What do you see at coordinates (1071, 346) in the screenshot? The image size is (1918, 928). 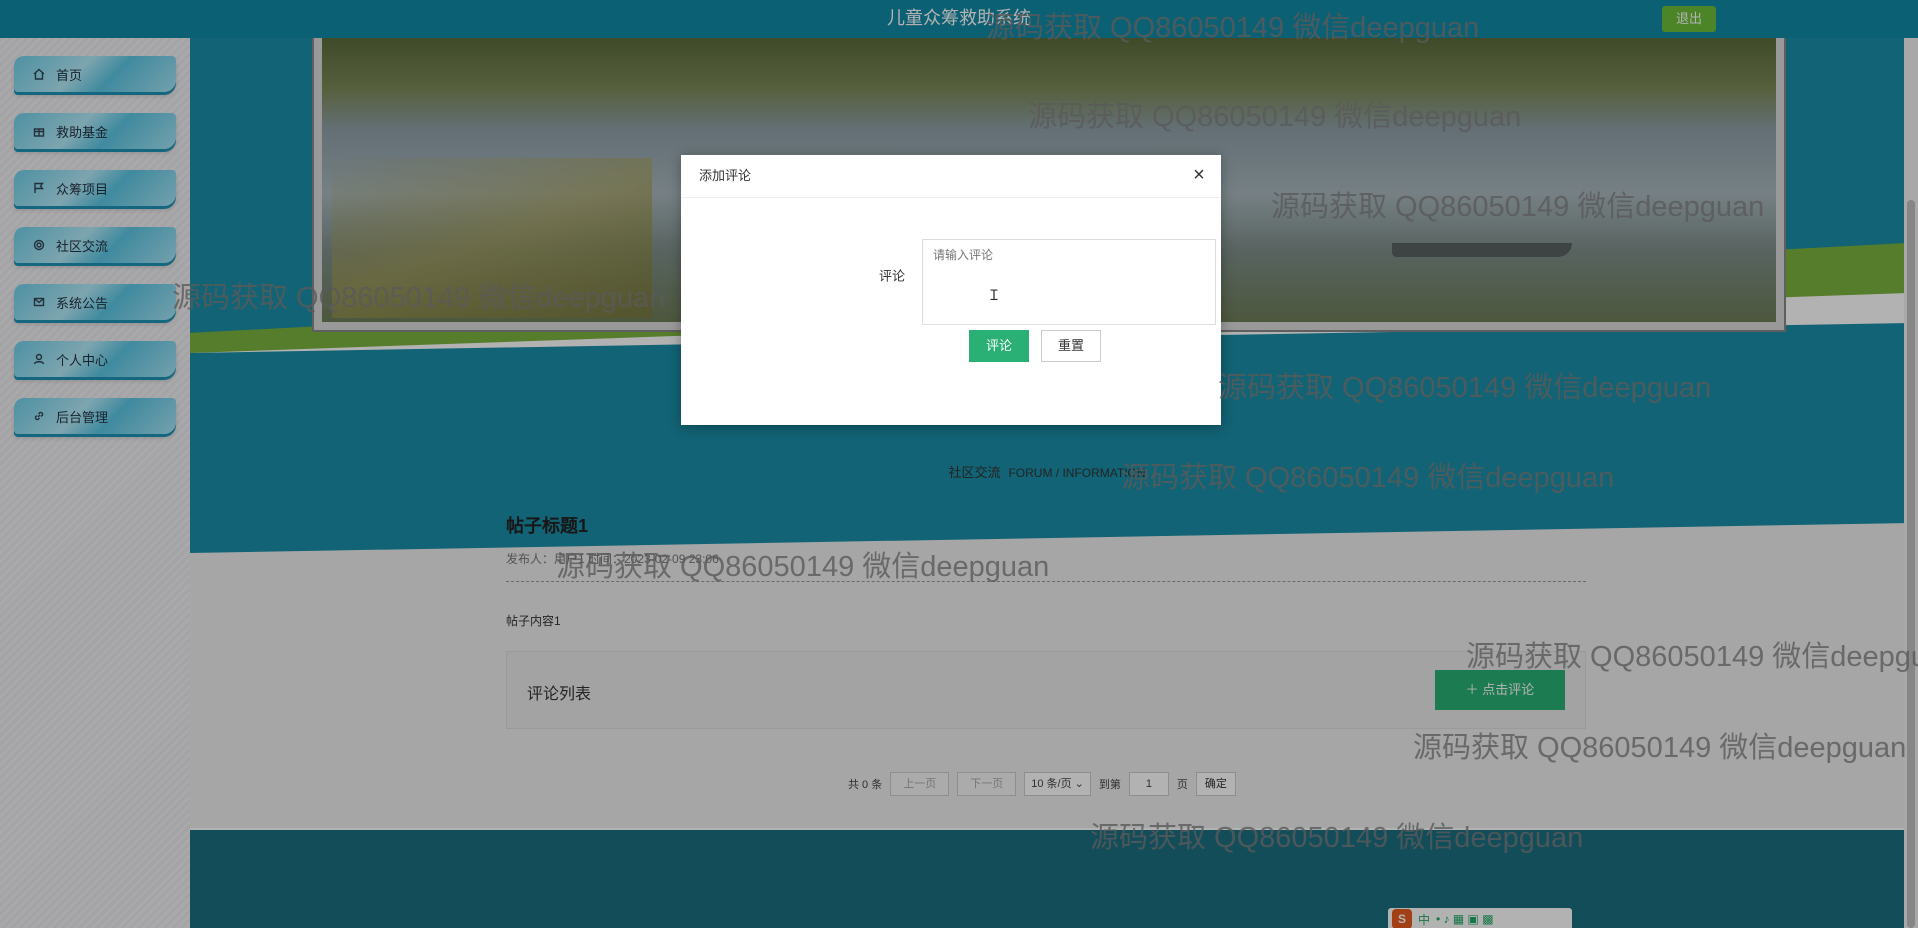 I see `reset-button: 重置` at bounding box center [1071, 346].